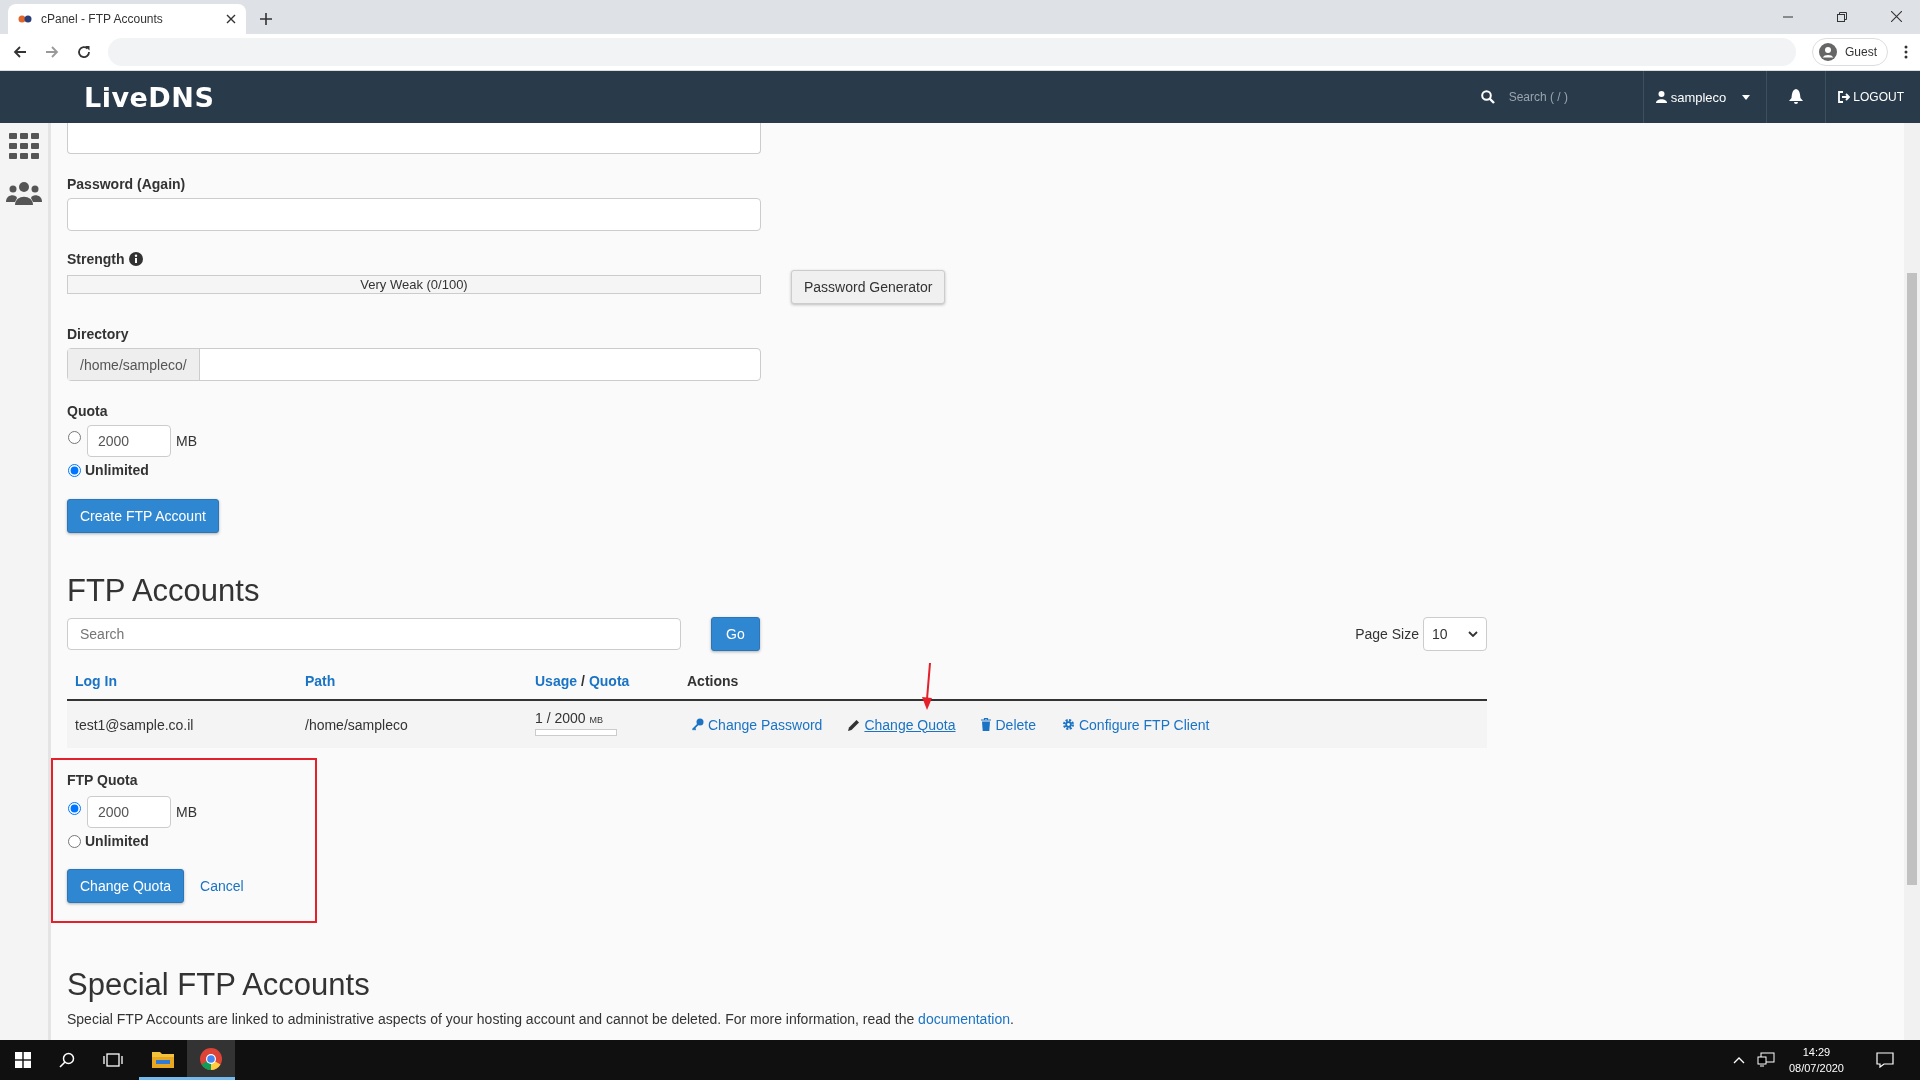 The height and width of the screenshot is (1080, 1920). I want to click on sort-link: Path, so click(320, 681).